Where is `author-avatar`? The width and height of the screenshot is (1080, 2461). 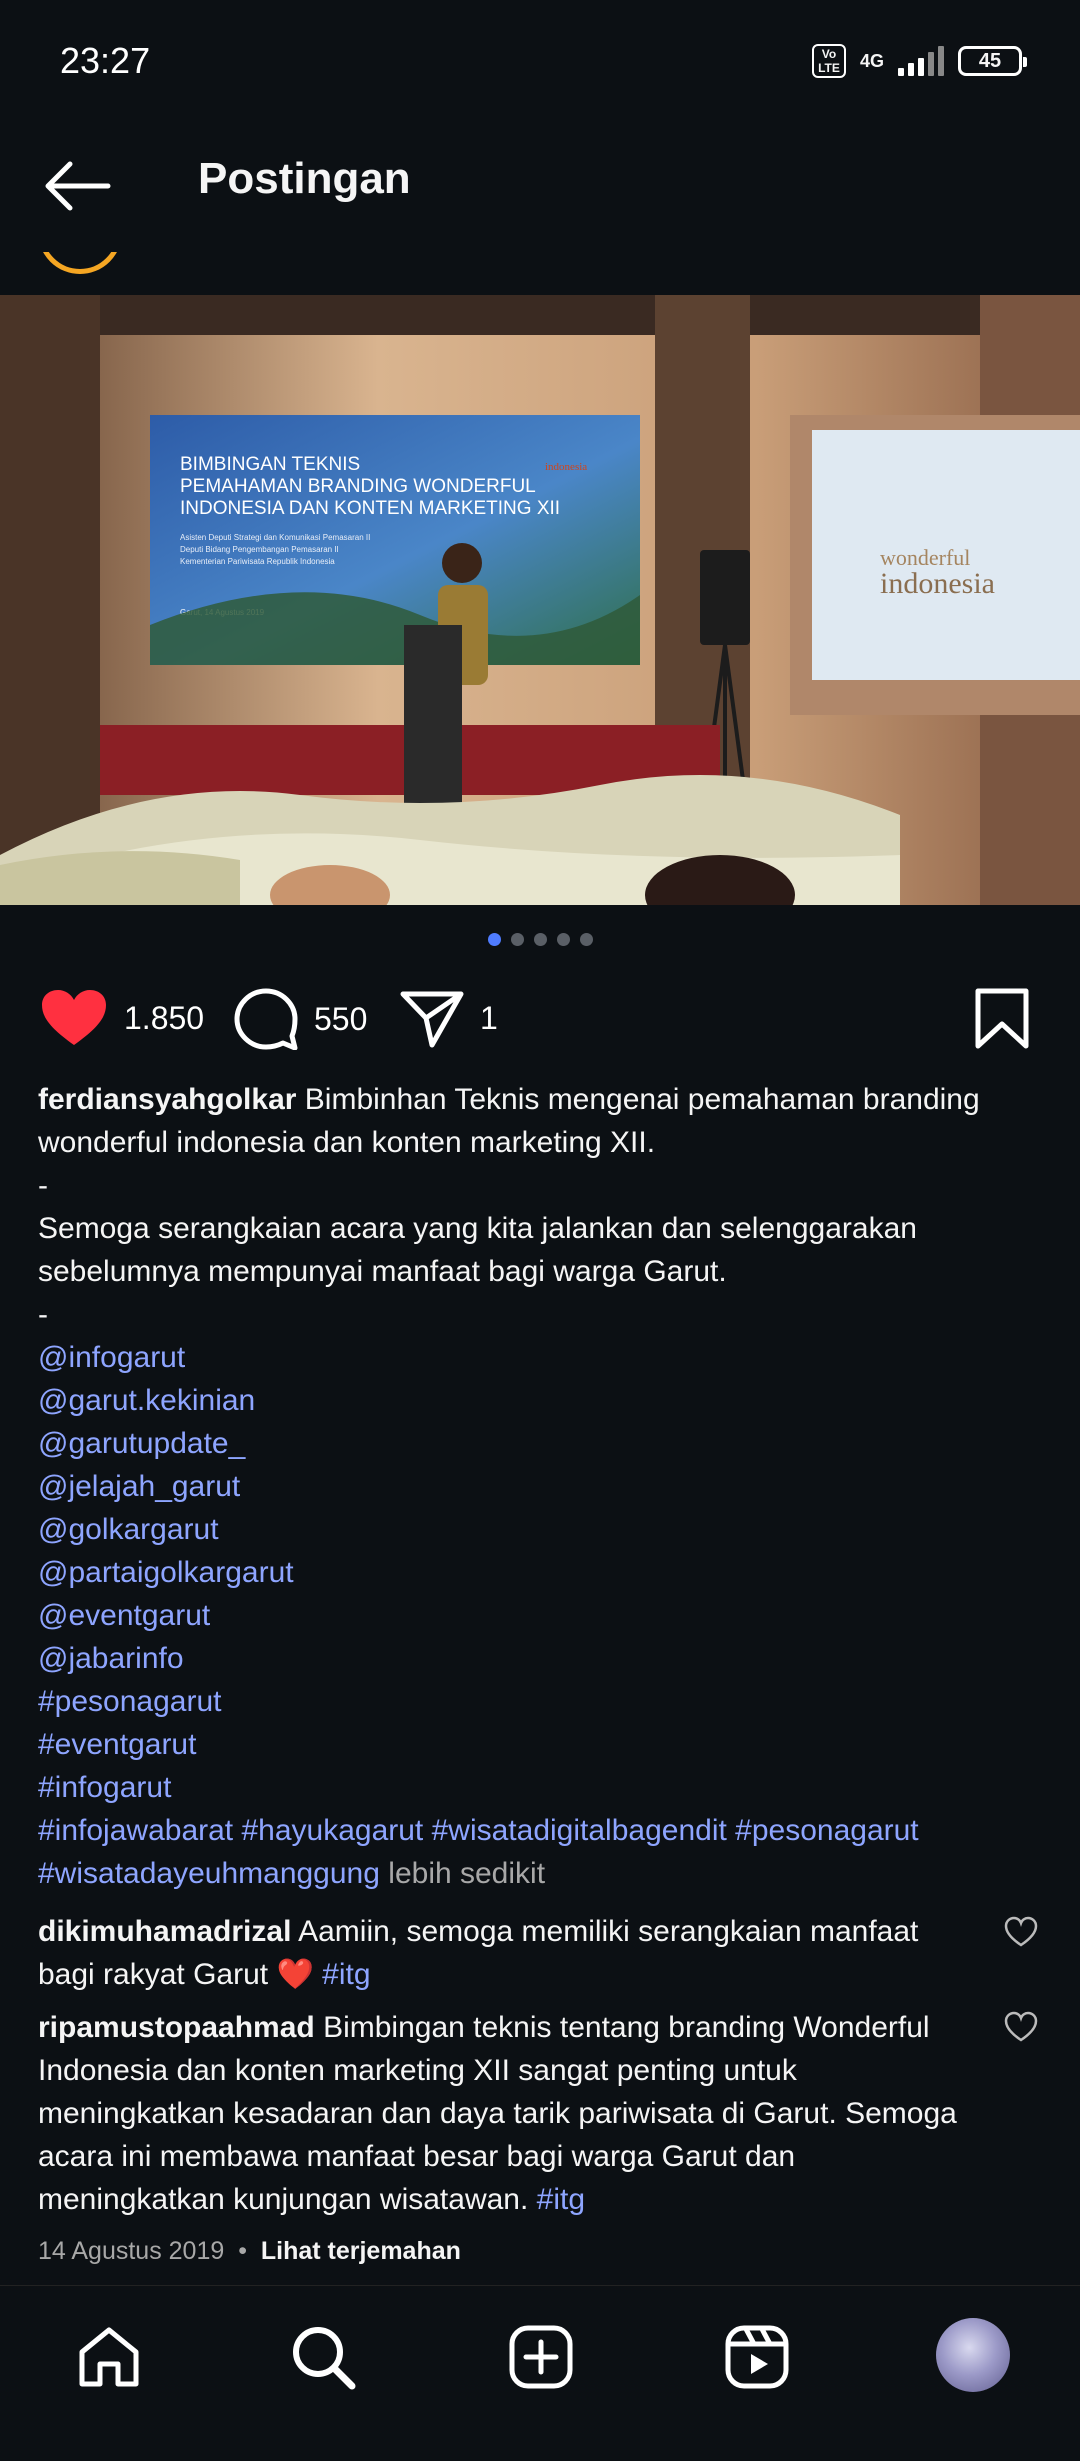
author-avatar is located at coordinates (80, 264).